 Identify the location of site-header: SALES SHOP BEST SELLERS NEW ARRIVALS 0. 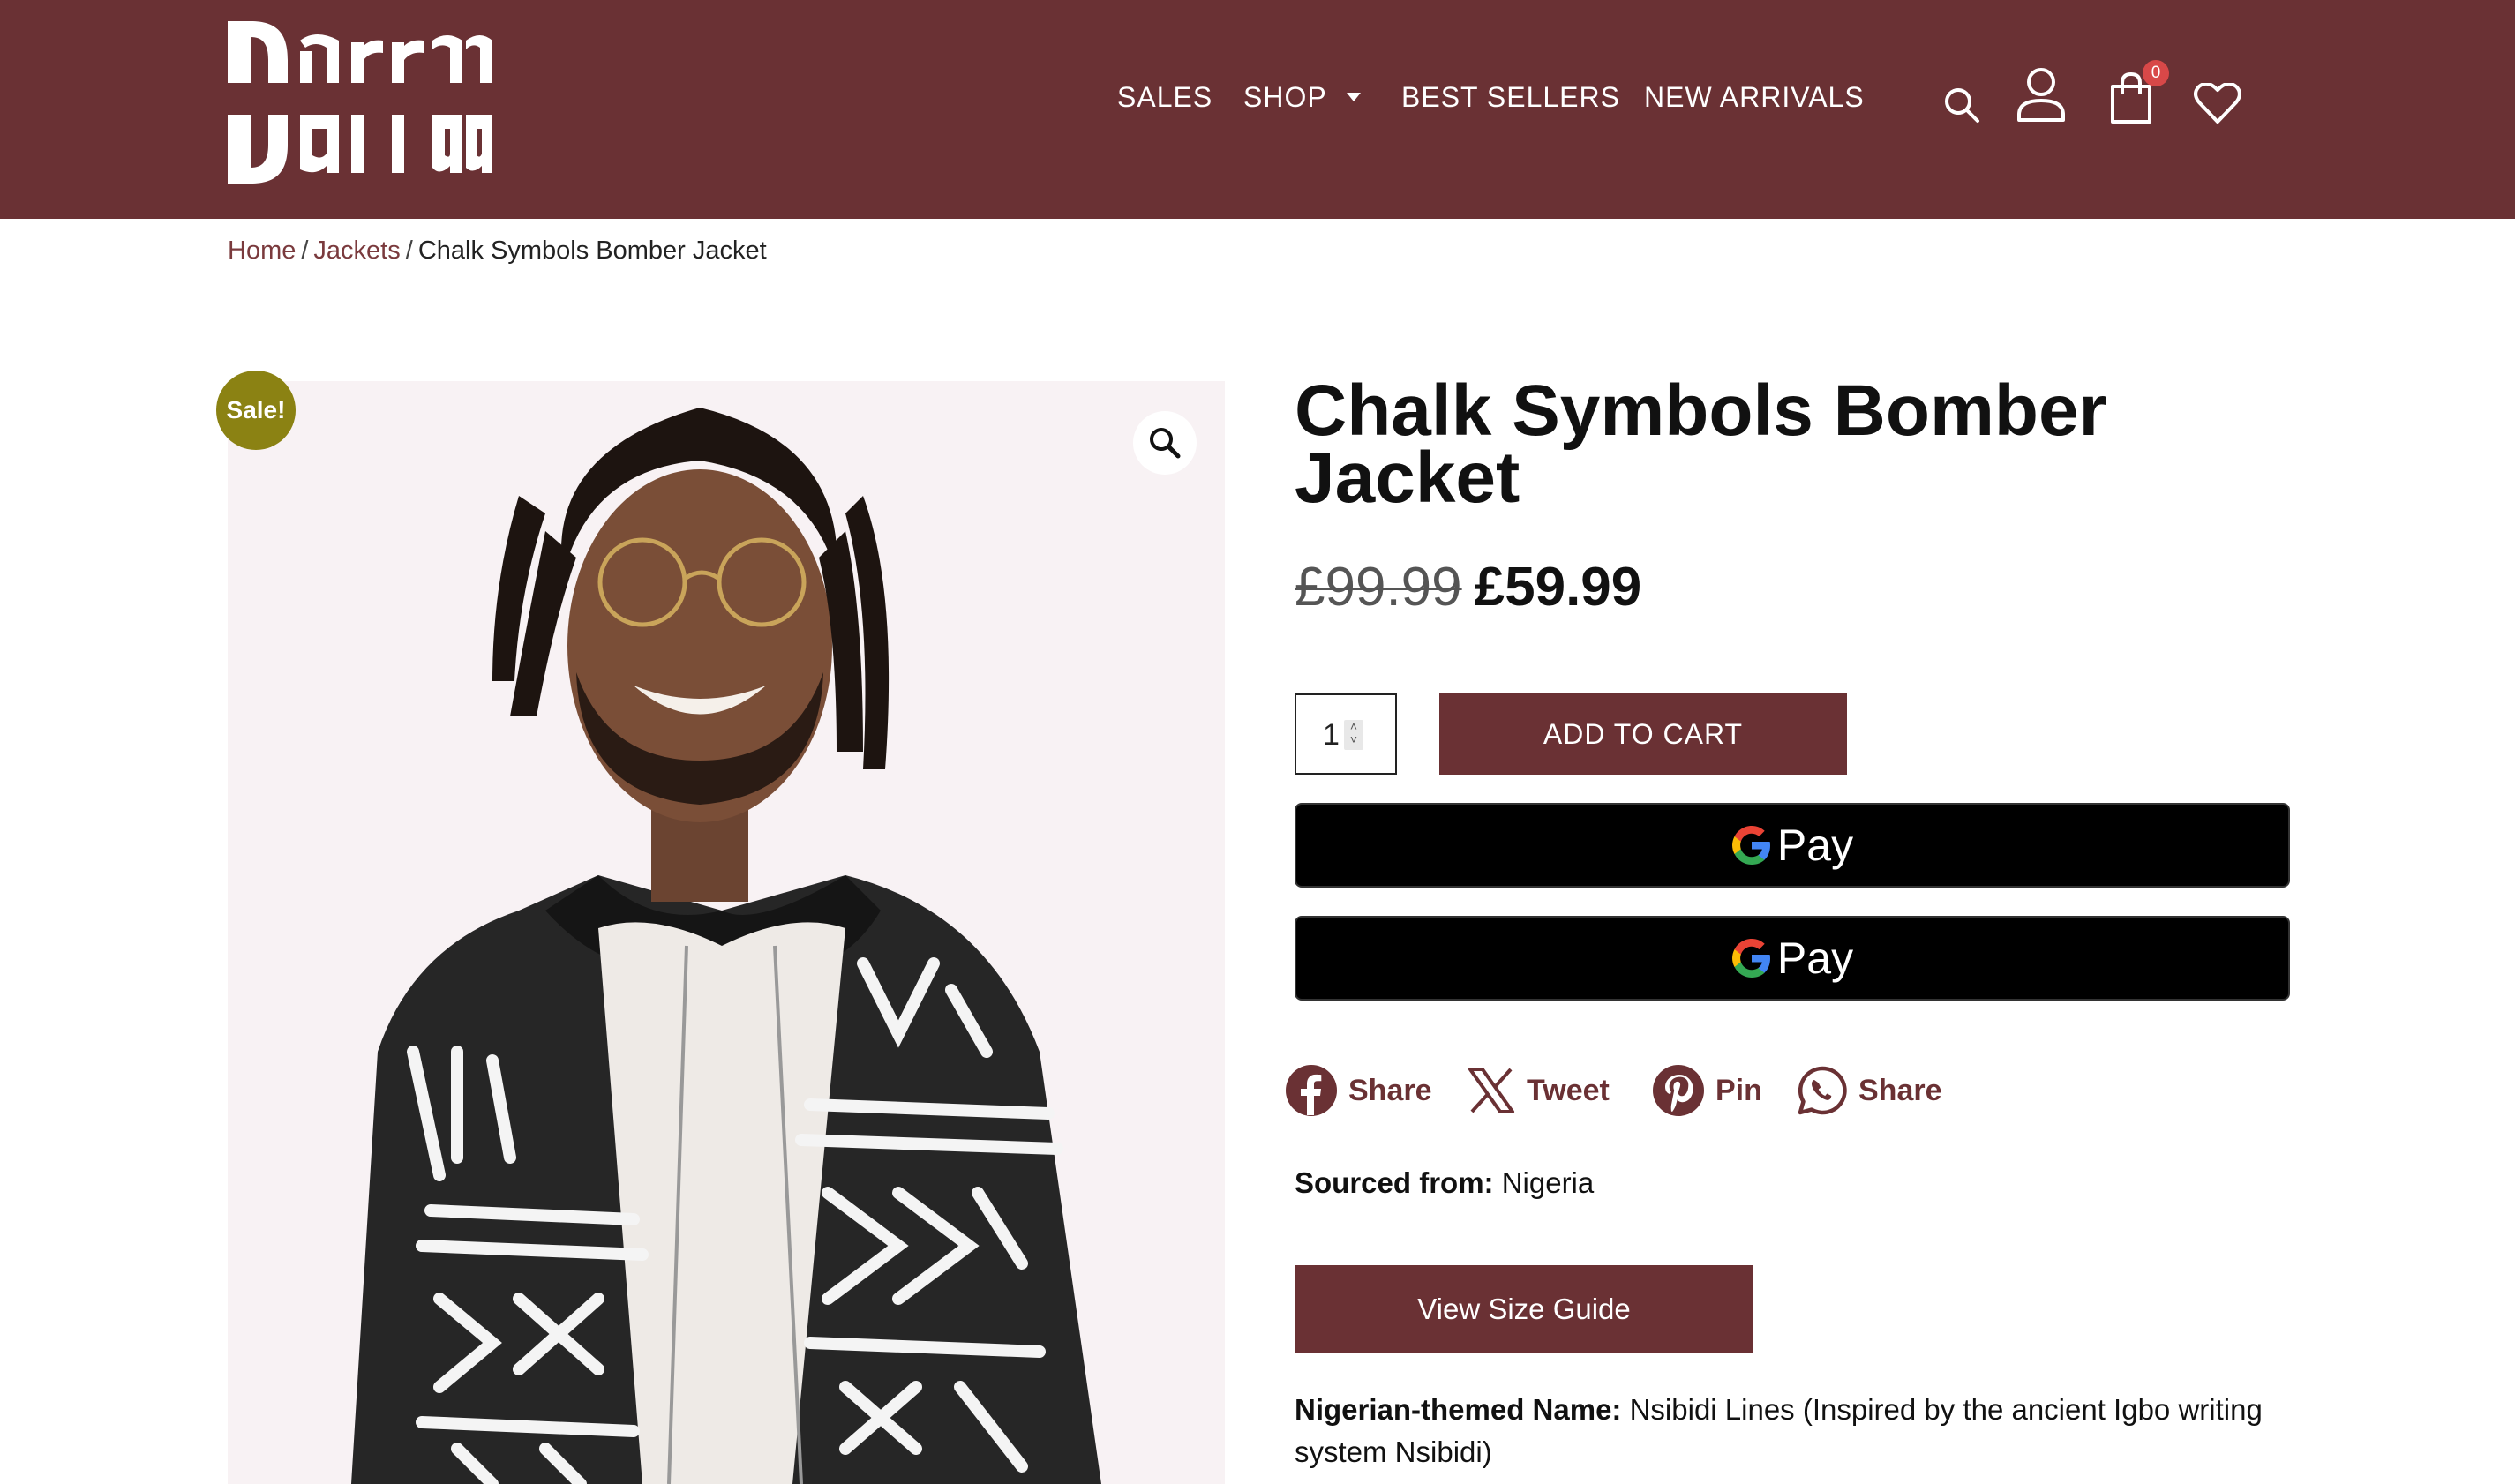
(1257, 109).